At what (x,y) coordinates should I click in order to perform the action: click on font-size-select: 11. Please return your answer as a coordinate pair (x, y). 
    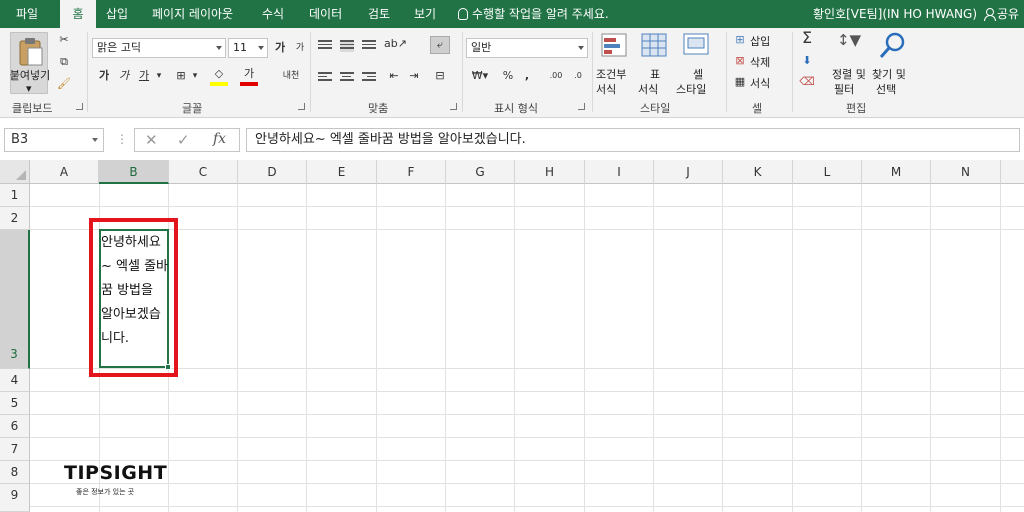
    Looking at the image, I should click on (248, 48).